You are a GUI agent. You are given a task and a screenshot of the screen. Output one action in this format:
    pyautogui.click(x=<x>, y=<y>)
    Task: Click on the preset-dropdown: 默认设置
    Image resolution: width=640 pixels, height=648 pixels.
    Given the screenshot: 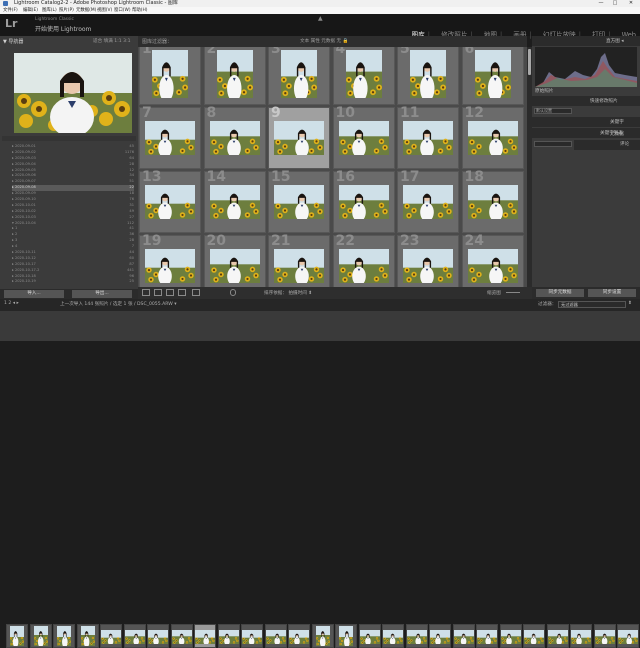 What is the action you would take?
    pyautogui.click(x=553, y=111)
    